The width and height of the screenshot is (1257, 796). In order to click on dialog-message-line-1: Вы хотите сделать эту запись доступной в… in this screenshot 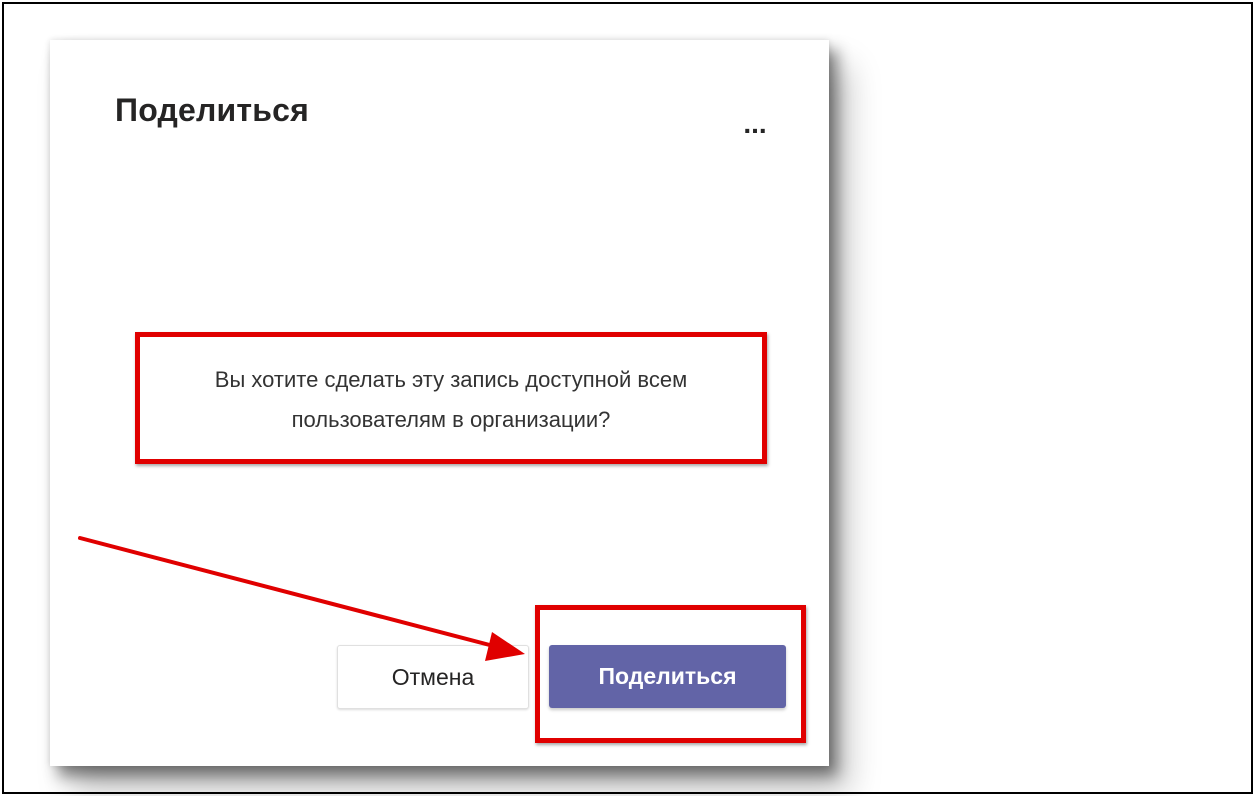, I will do `click(451, 379)`.